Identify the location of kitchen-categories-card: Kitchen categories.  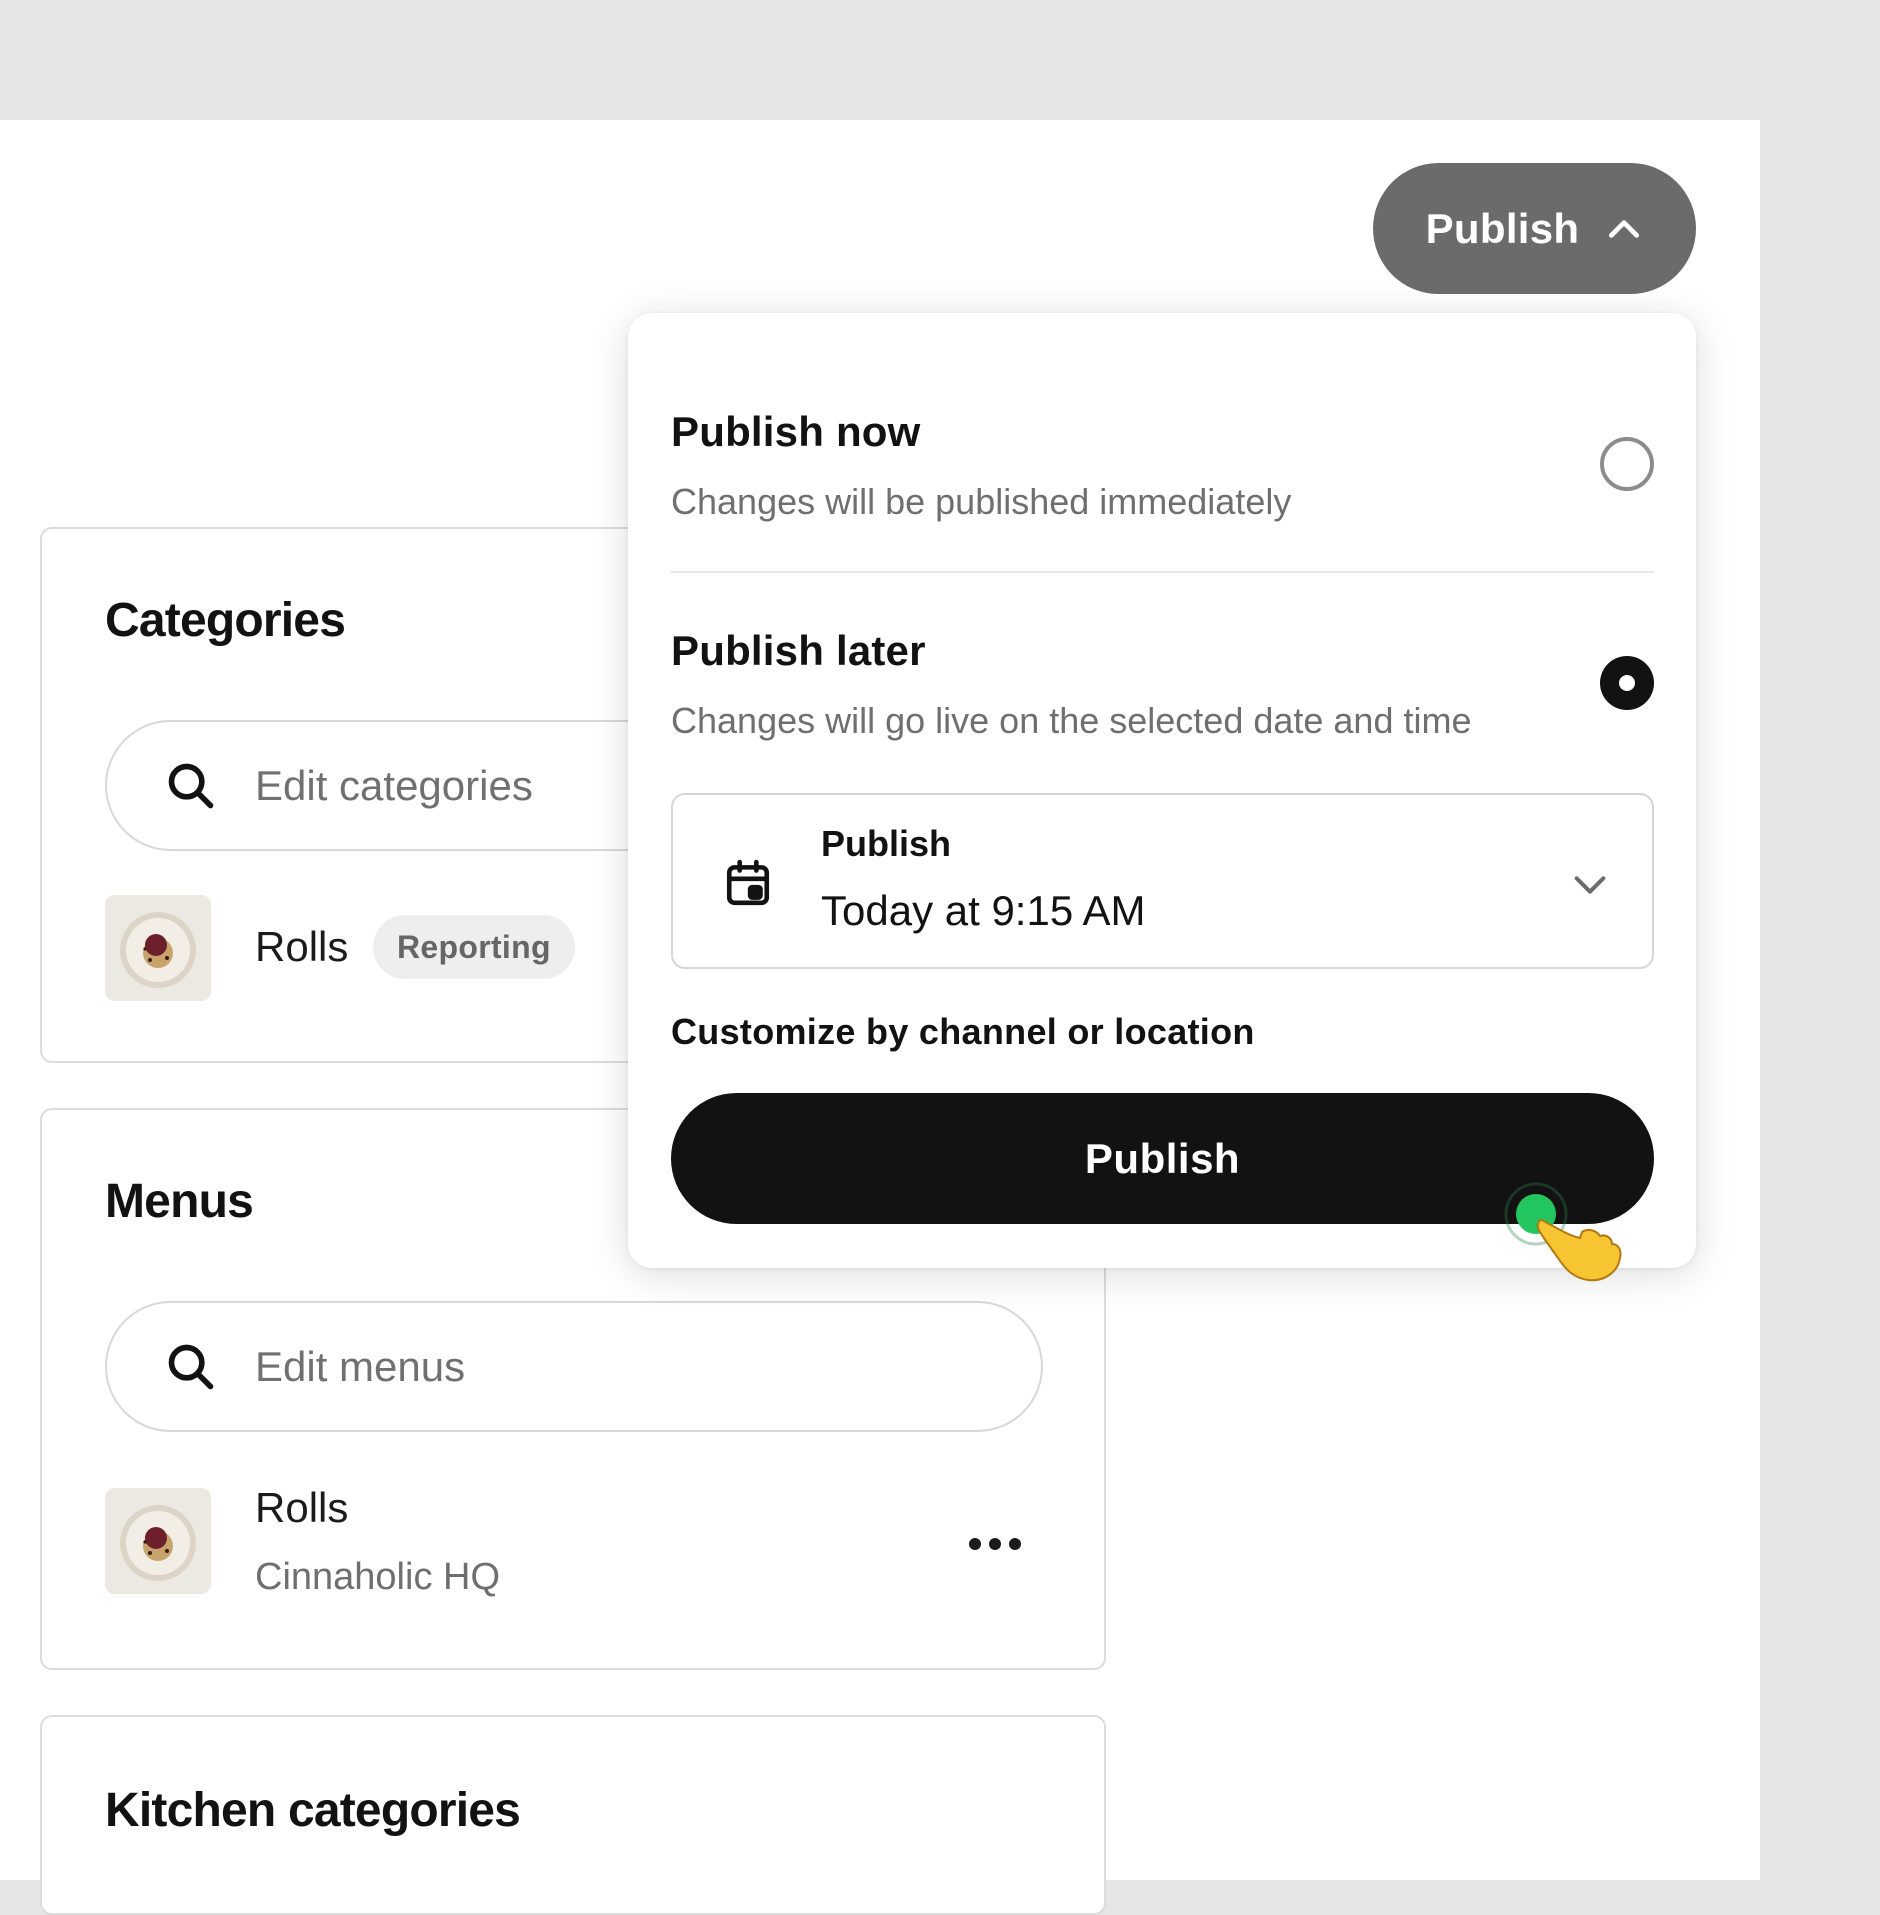
(573, 1815).